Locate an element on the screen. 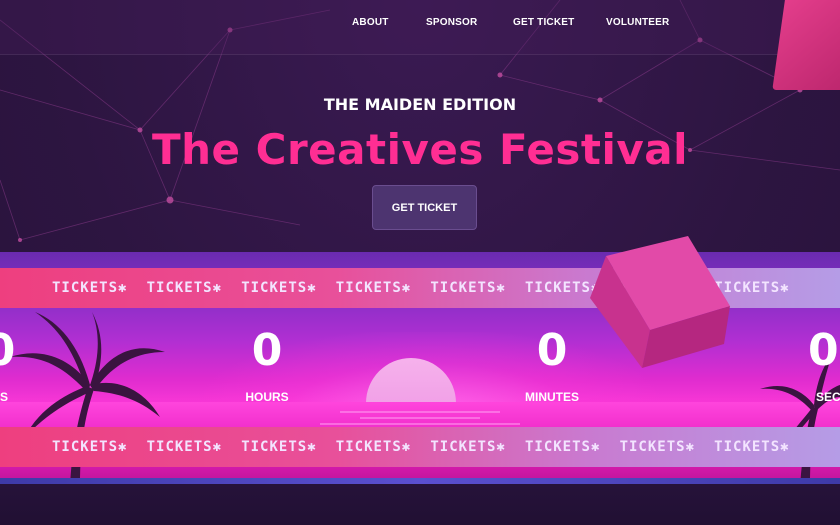  countdown-minutes-label: MINUTES is located at coordinates (552, 397).